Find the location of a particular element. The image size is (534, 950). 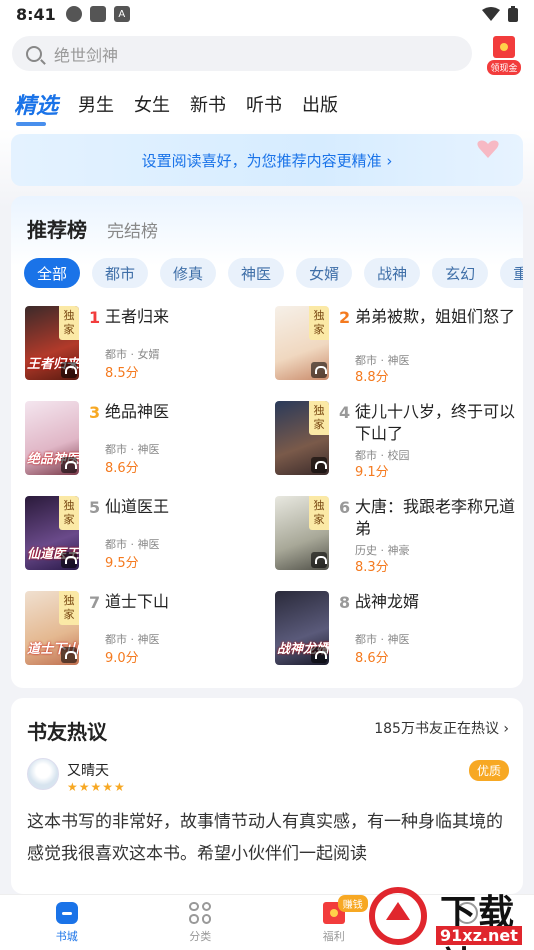

chip-doctor: 神医 is located at coordinates (256, 273).